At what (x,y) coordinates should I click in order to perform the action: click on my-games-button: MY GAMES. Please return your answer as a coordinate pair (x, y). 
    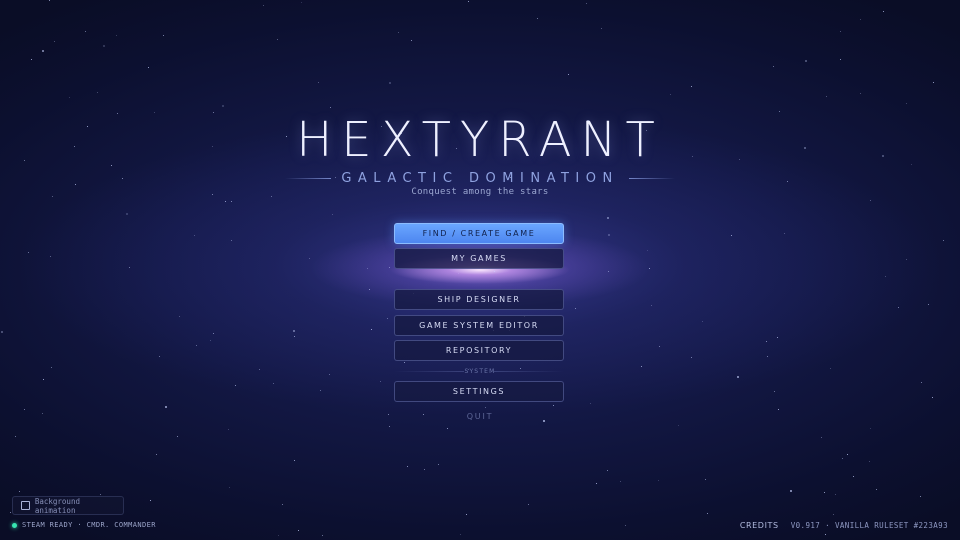
    Looking at the image, I should click on (479, 258).